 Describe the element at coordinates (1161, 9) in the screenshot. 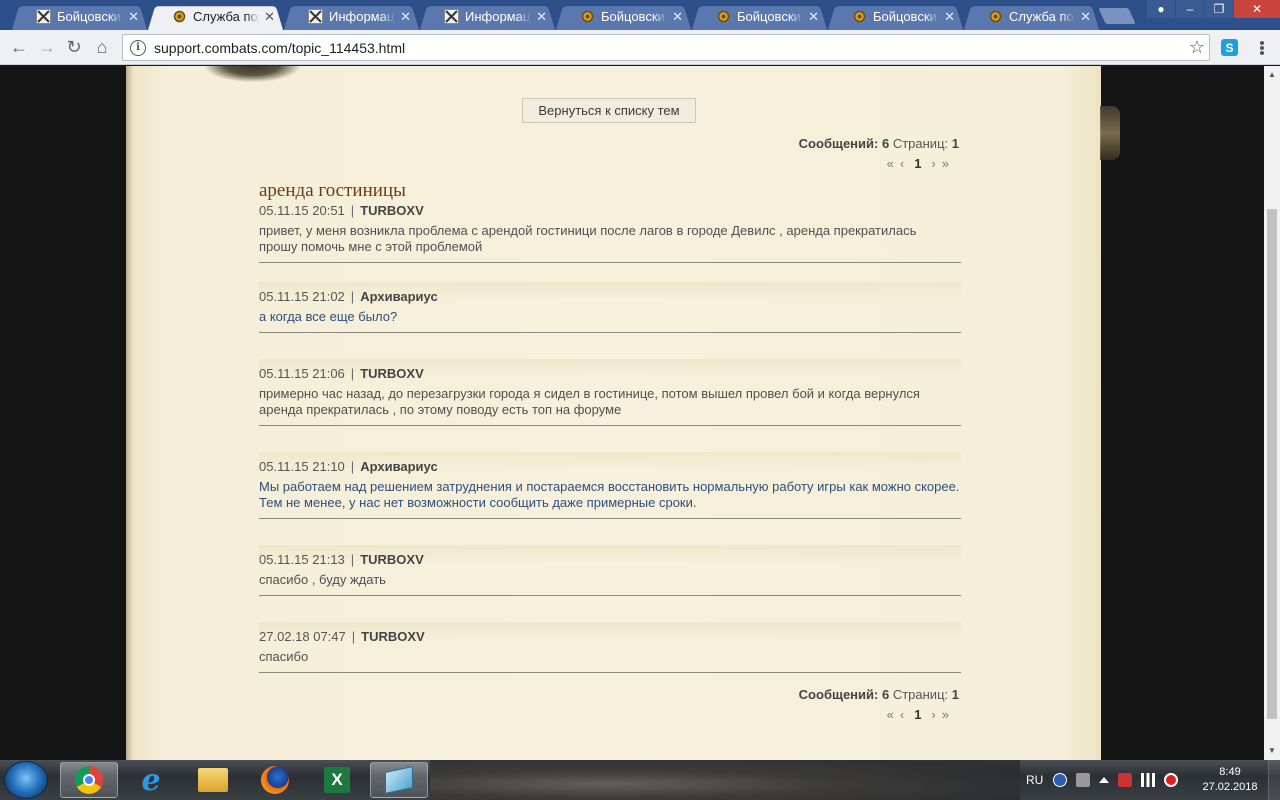

I see `profile-icon: ●` at that location.